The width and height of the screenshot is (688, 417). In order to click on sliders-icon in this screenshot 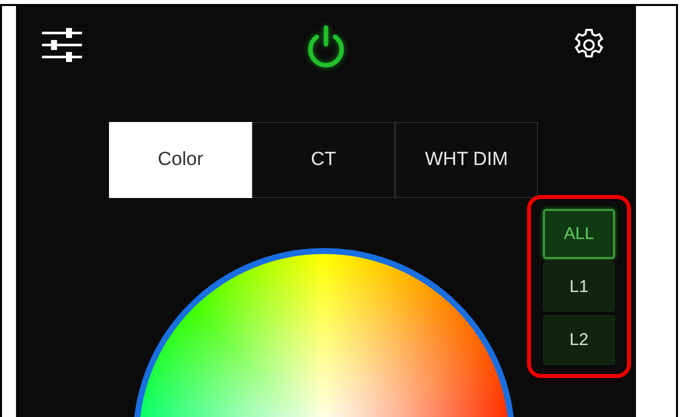, I will do `click(62, 45)`.